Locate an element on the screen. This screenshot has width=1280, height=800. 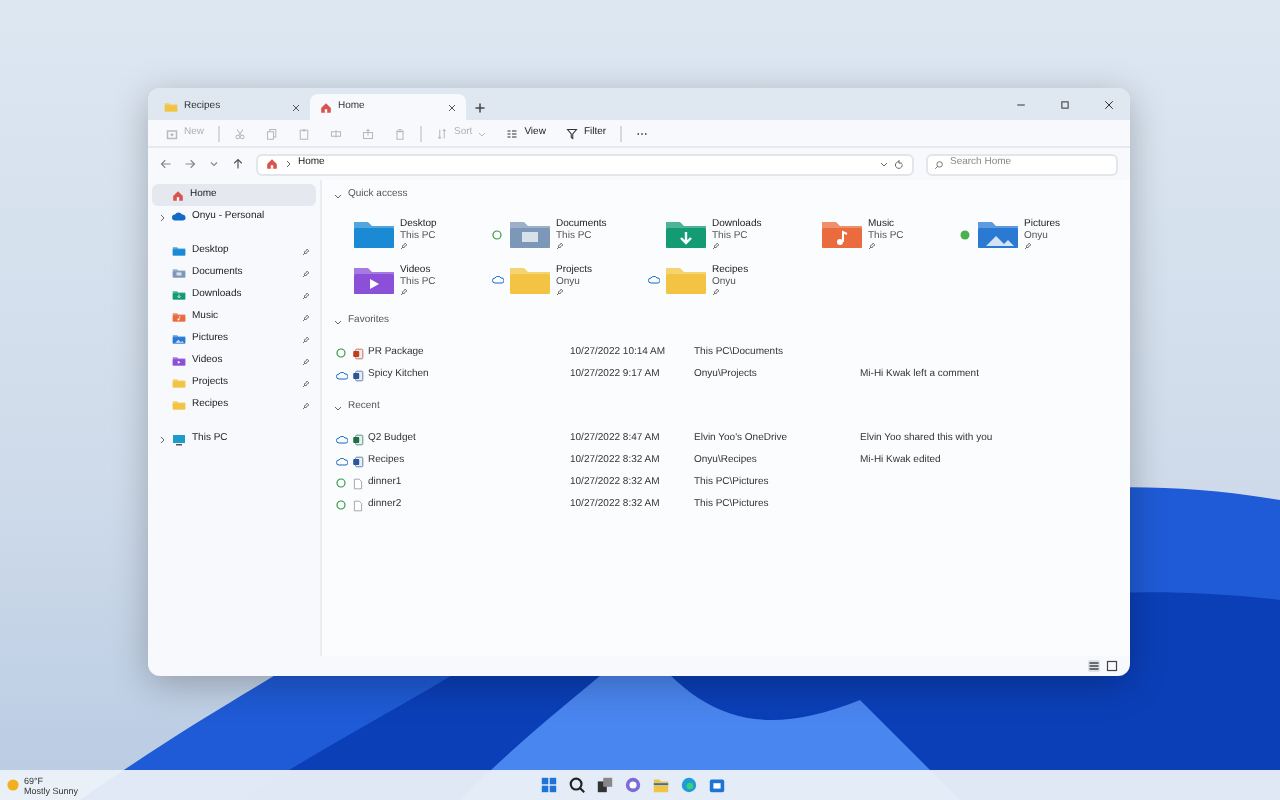
forward-button is located at coordinates (190, 164).